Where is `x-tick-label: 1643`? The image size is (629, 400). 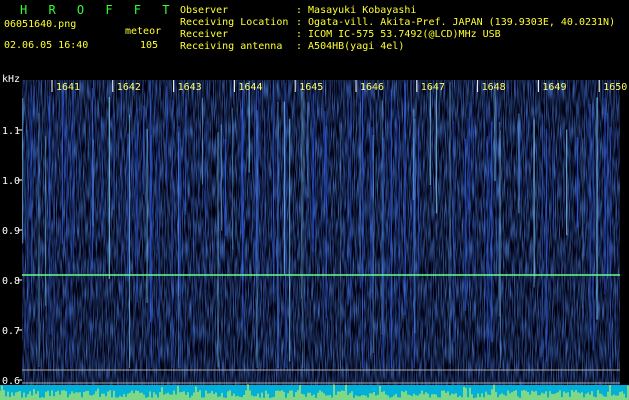 x-tick-label: 1643 is located at coordinates (190, 87).